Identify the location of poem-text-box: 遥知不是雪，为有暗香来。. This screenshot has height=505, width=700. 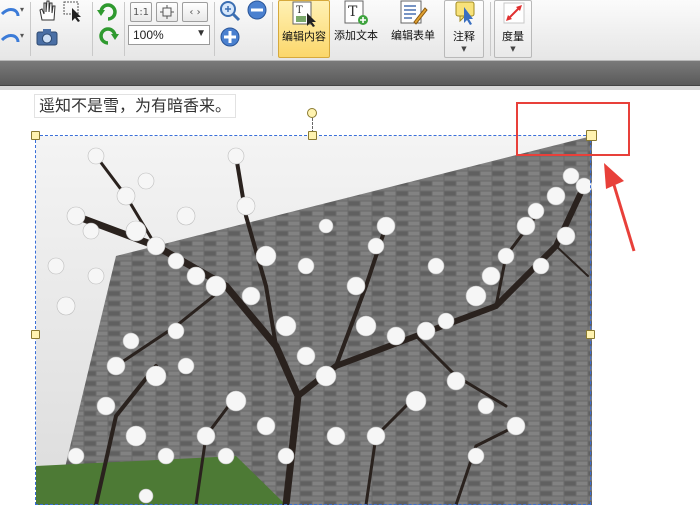
(135, 106).